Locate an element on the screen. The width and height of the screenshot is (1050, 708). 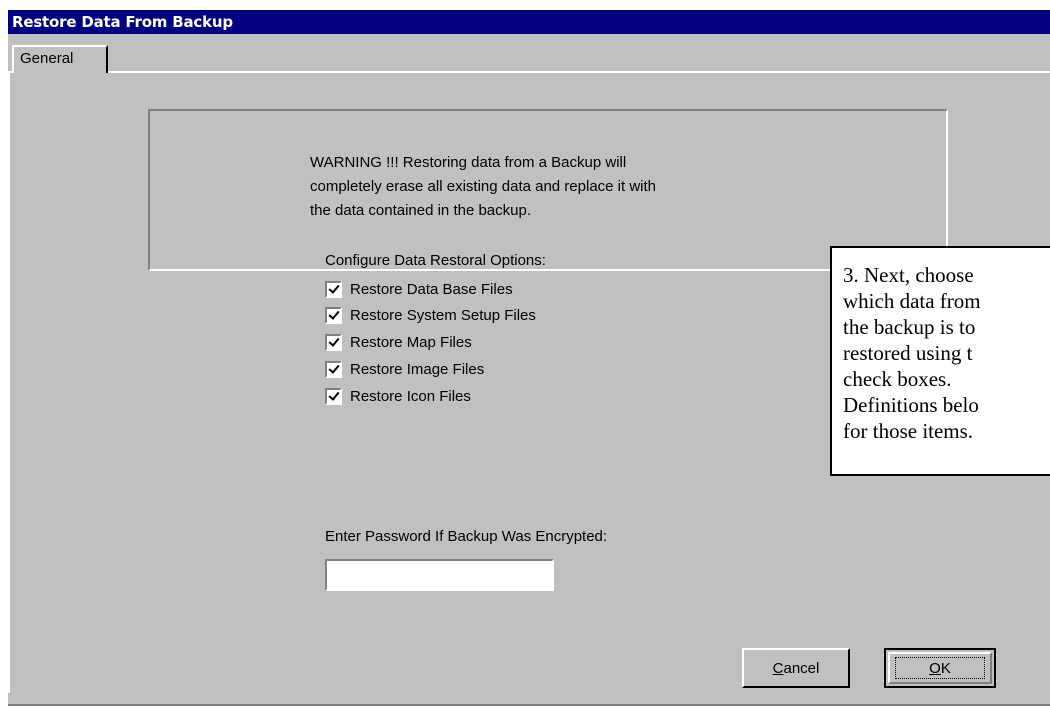
option-label: Restore System Setup Files is located at coordinates (443, 315).